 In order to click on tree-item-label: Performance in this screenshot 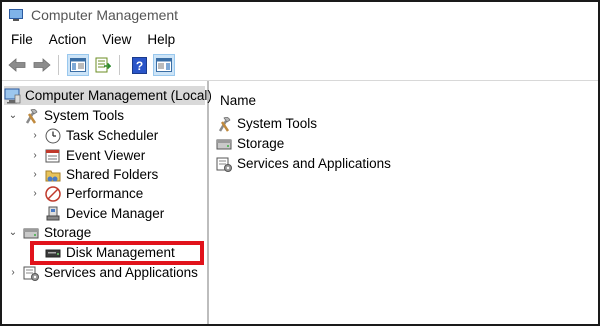, I will do `click(105, 193)`.